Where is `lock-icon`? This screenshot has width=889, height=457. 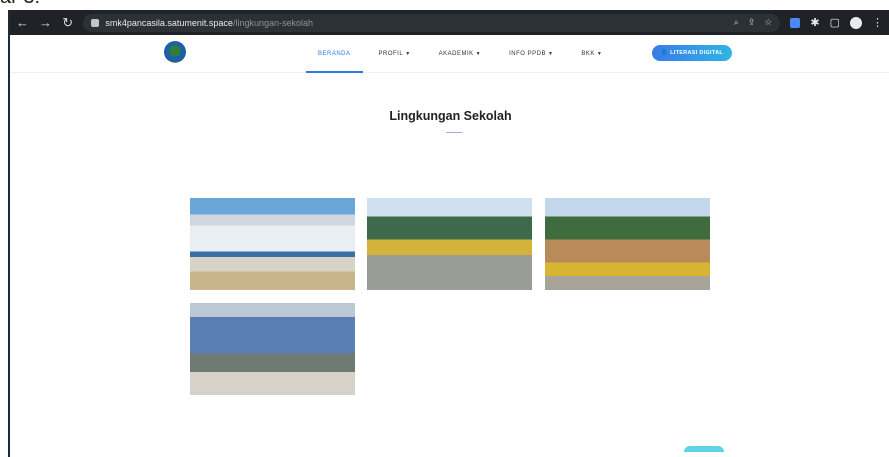
lock-icon is located at coordinates (95, 22).